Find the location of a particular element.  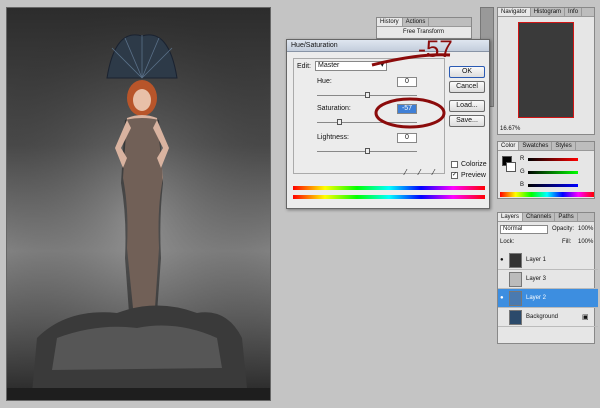

tab-navigator: Navigator is located at coordinates (514, 12).